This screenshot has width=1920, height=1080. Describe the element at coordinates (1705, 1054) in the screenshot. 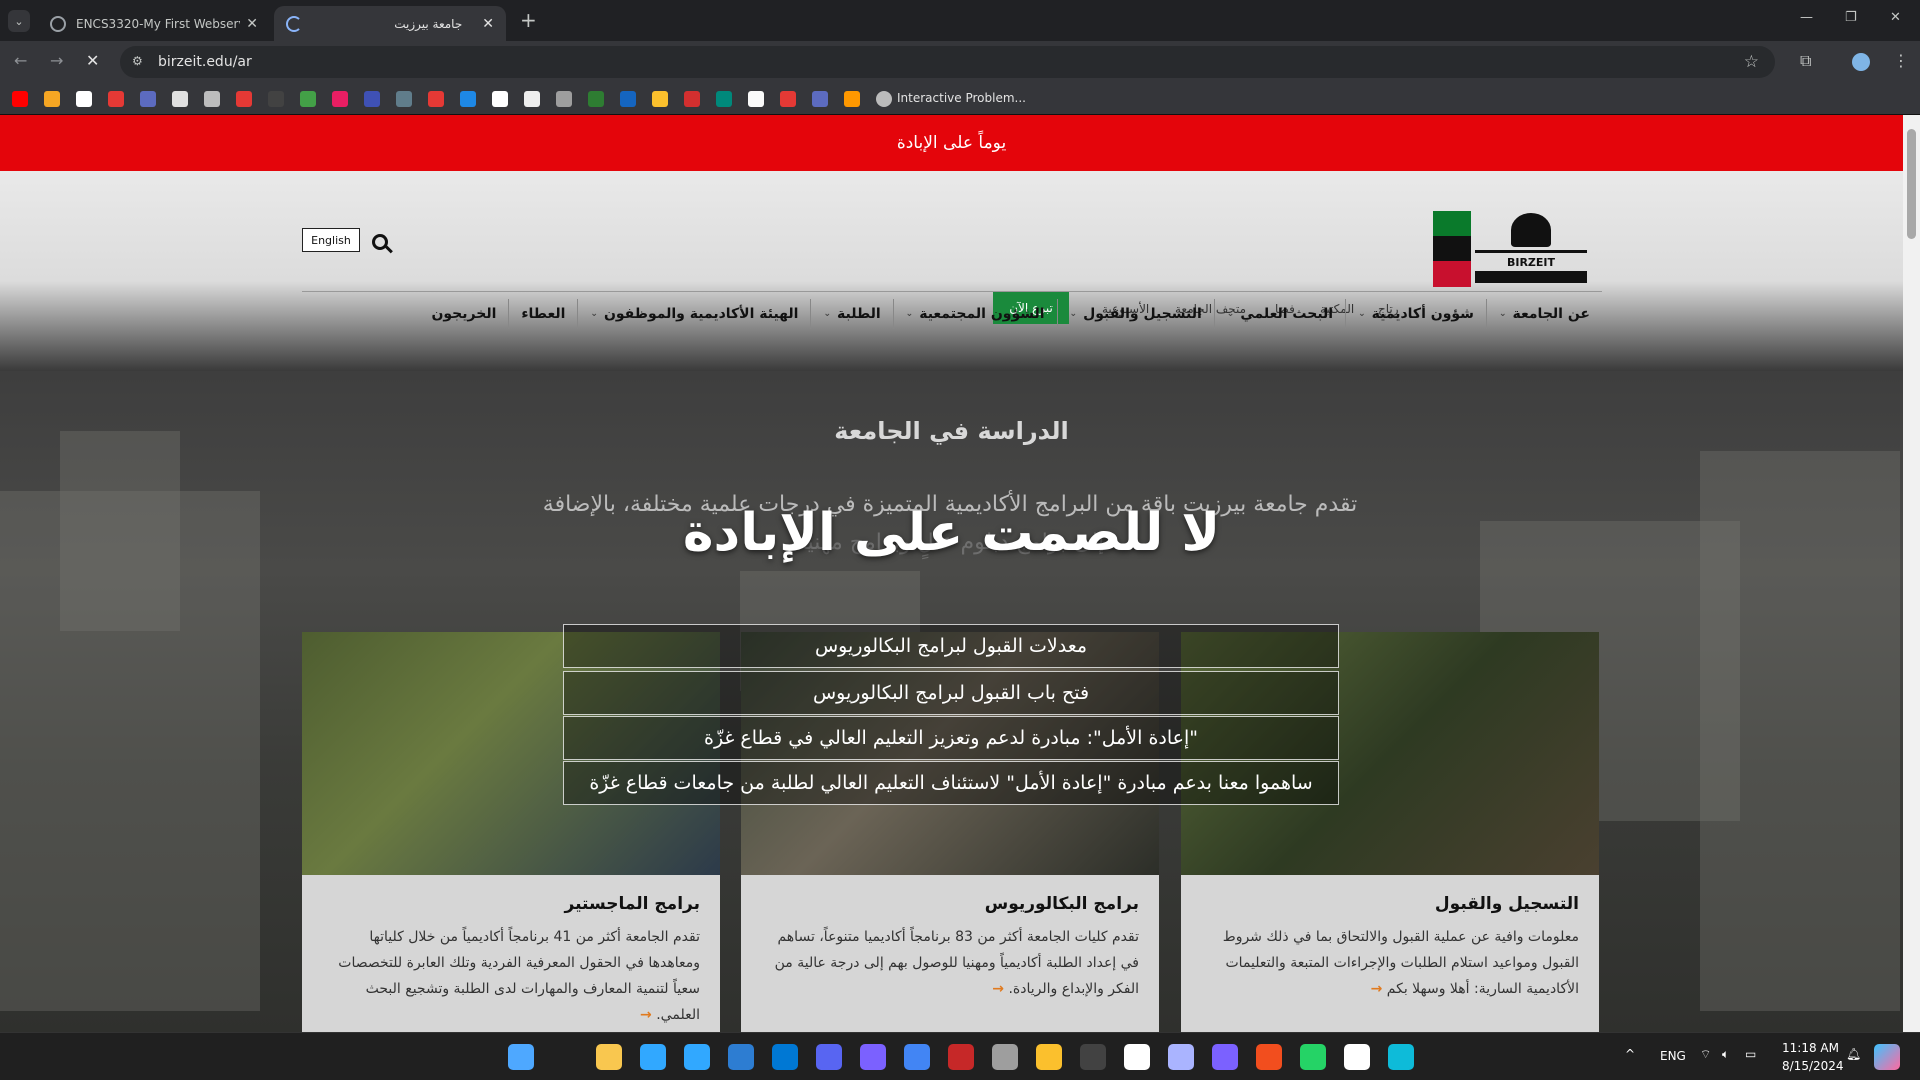

I see `wifi-icon: ⌔` at that location.